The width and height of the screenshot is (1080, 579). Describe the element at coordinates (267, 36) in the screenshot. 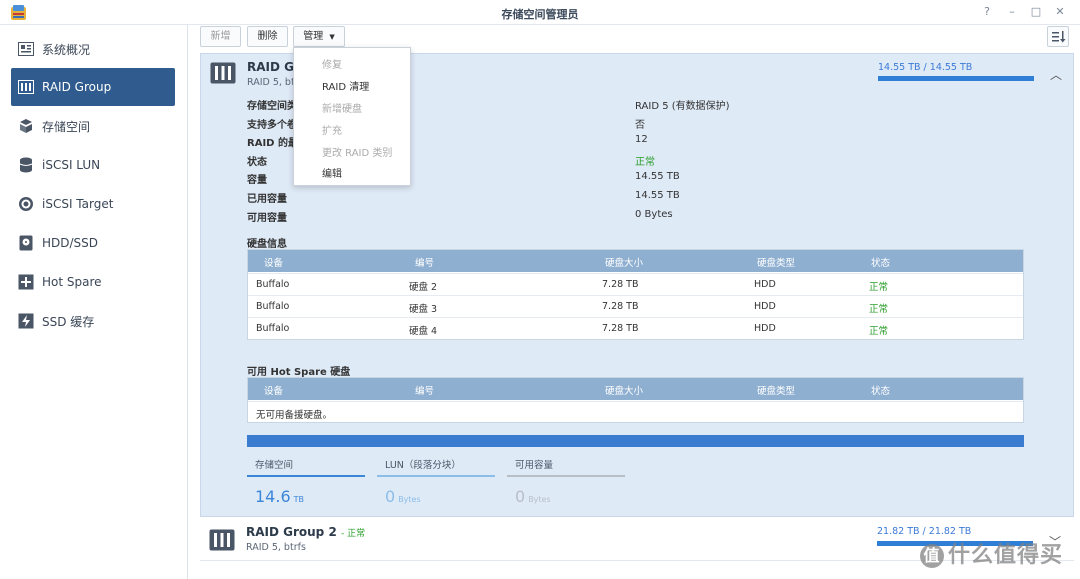

I see `delete-button: 删除` at that location.